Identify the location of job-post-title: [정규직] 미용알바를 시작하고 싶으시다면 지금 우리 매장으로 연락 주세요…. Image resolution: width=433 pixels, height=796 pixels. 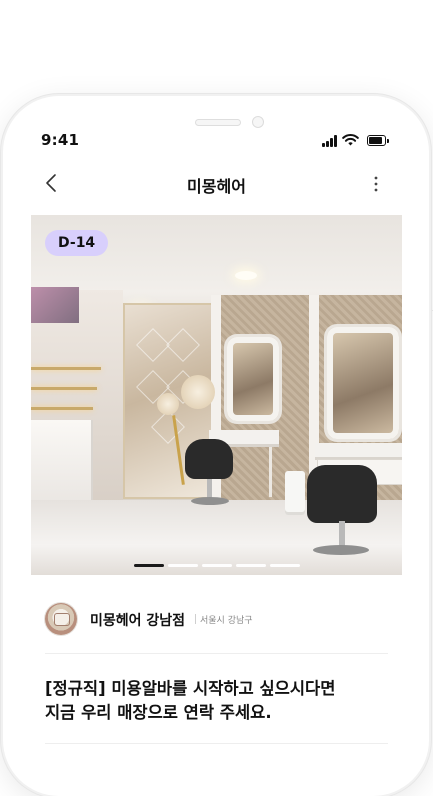
(217, 701).